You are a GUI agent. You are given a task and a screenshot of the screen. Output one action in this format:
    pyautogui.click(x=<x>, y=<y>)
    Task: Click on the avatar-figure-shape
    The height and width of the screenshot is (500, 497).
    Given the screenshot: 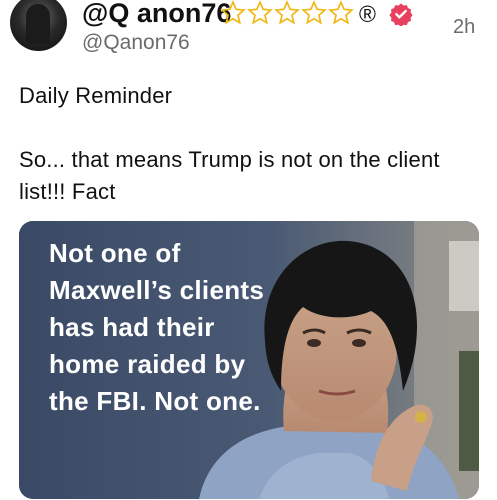 What is the action you would take?
    pyautogui.click(x=38, y=24)
    